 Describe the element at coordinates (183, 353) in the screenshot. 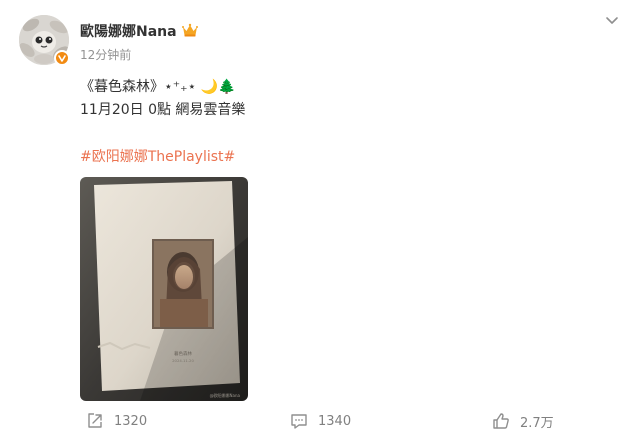

I see `image-caption-title: 暮色森林` at that location.